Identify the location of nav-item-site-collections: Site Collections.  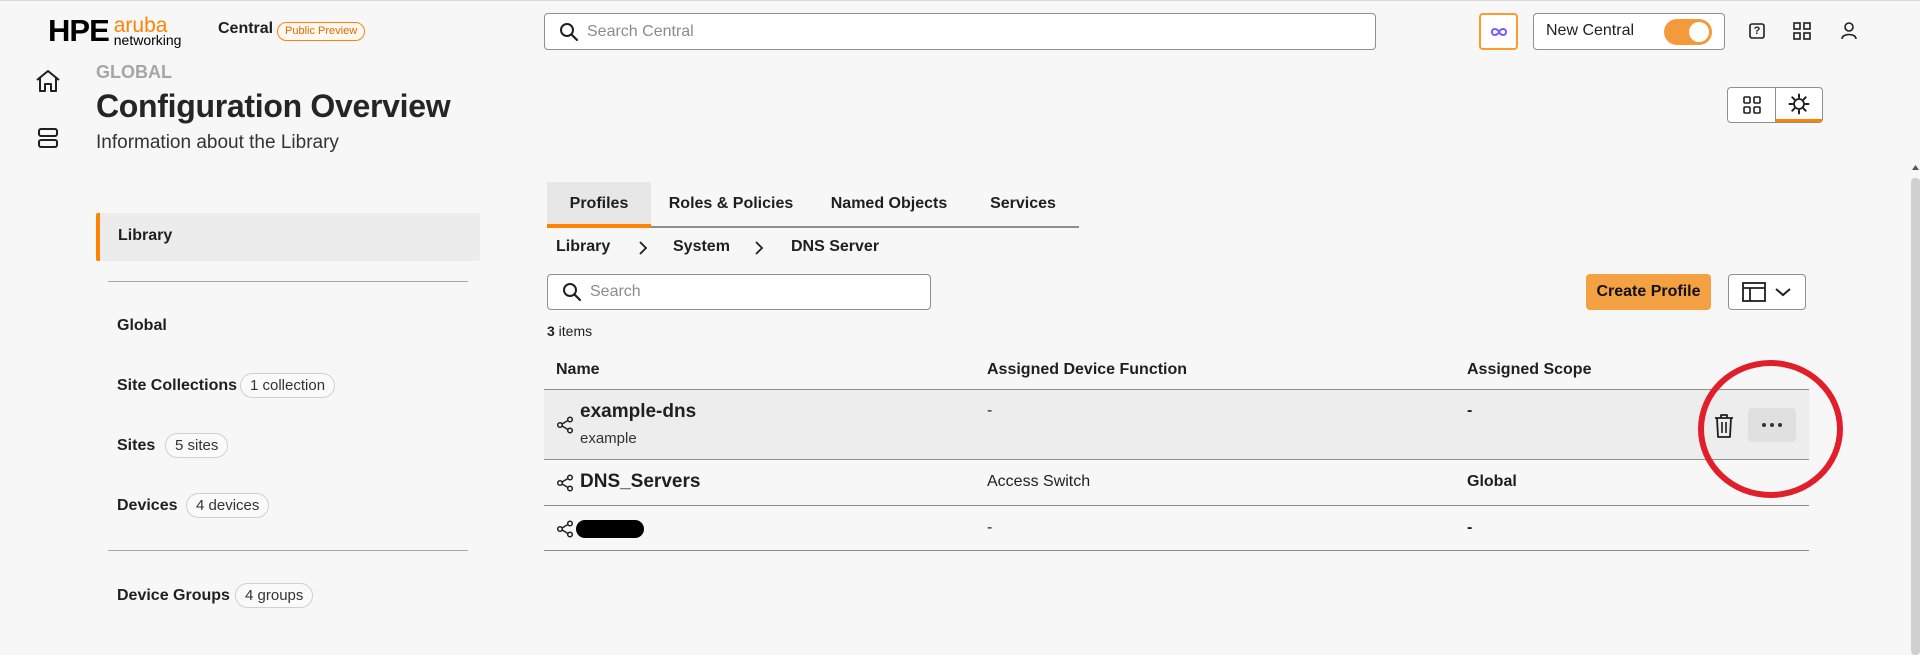
(177, 386).